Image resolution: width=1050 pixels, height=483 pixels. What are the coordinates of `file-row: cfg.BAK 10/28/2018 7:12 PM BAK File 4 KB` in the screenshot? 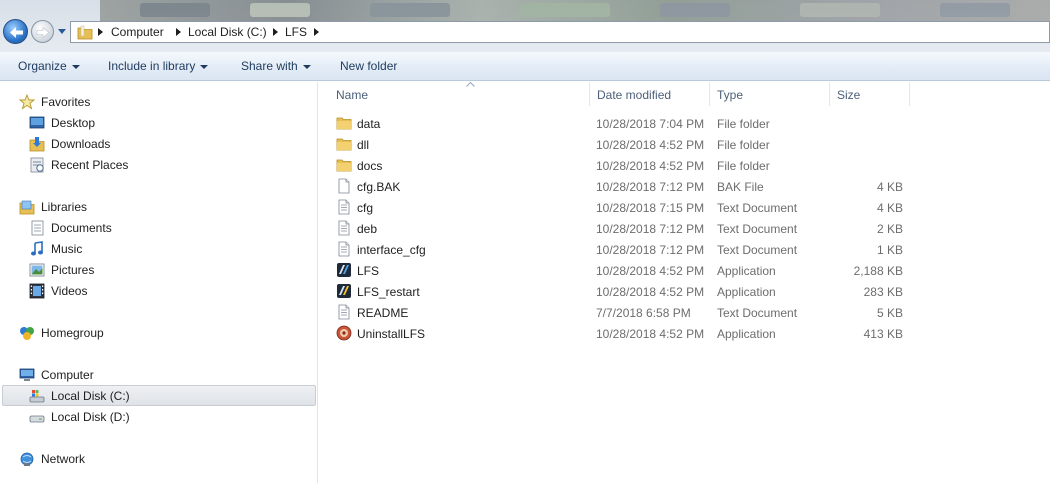 It's located at (684, 186).